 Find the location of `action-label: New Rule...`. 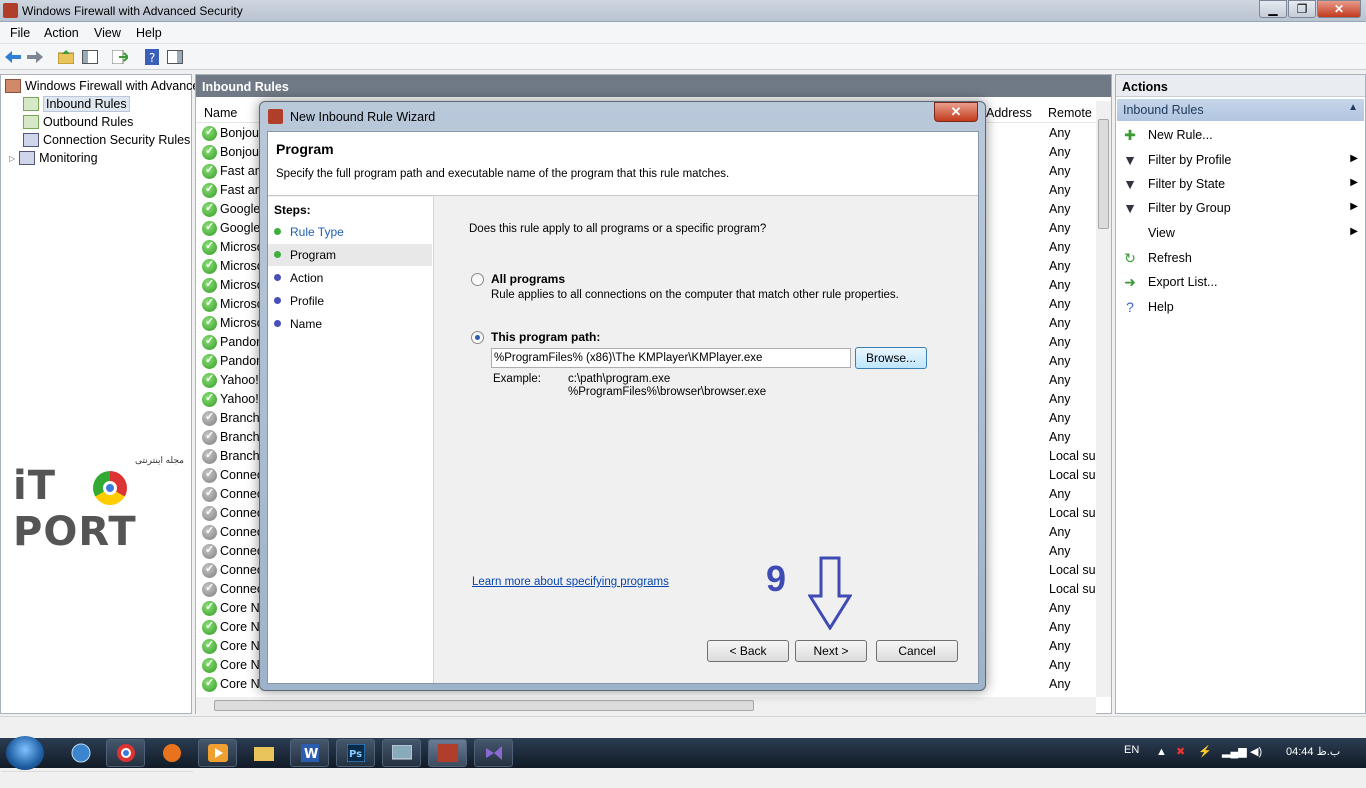

action-label: New Rule... is located at coordinates (1180, 135).